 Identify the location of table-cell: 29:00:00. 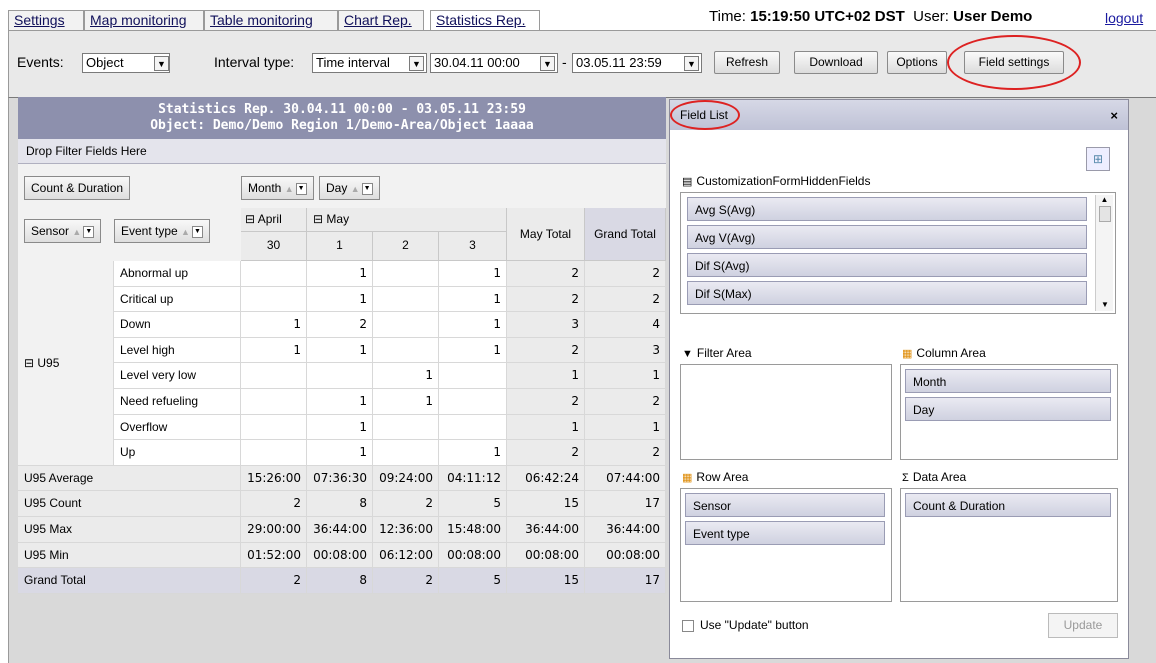
(274, 530).